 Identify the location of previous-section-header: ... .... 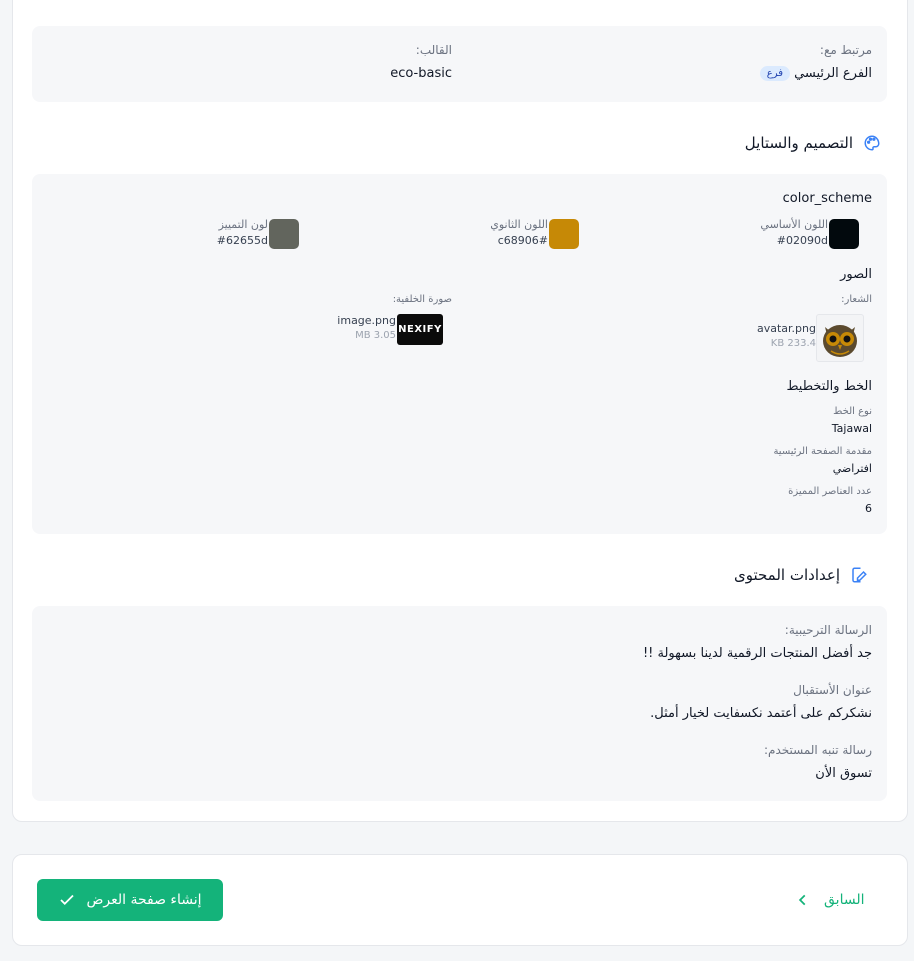
(866, 1).